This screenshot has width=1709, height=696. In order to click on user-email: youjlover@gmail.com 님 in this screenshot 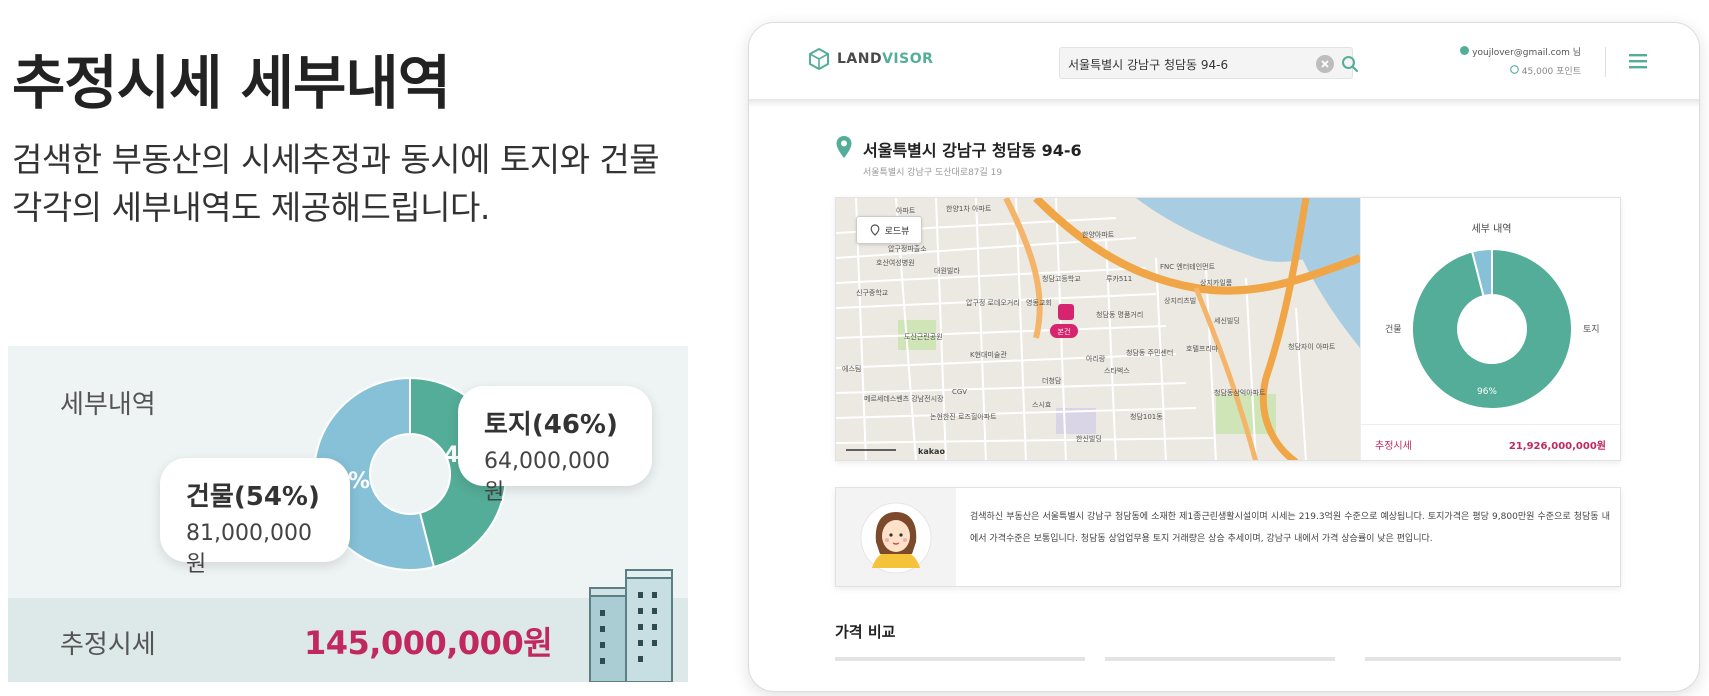, I will do `click(1515, 51)`.